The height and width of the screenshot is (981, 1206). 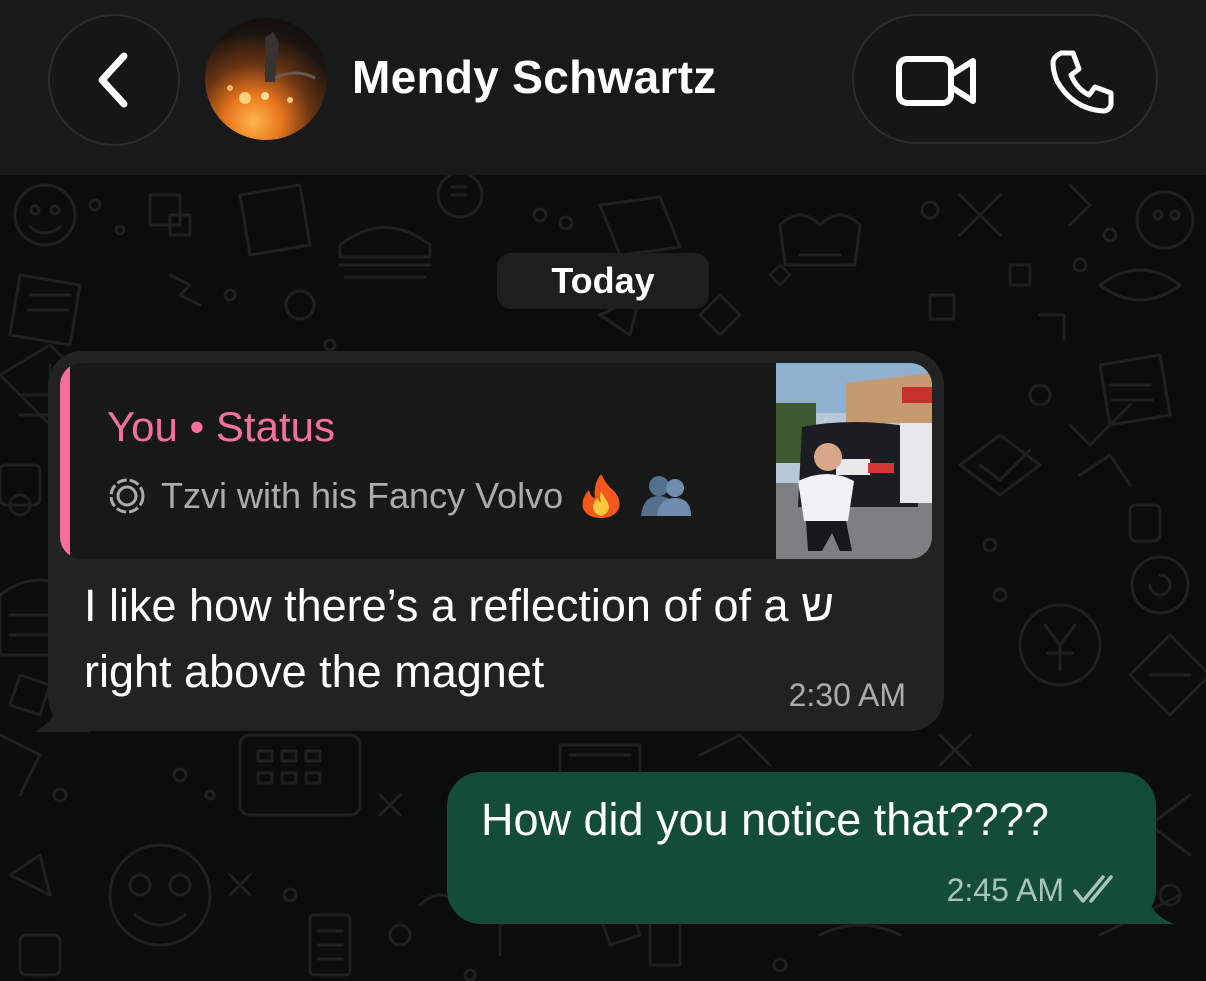 I want to click on voice-call-button, so click(x=1082, y=82).